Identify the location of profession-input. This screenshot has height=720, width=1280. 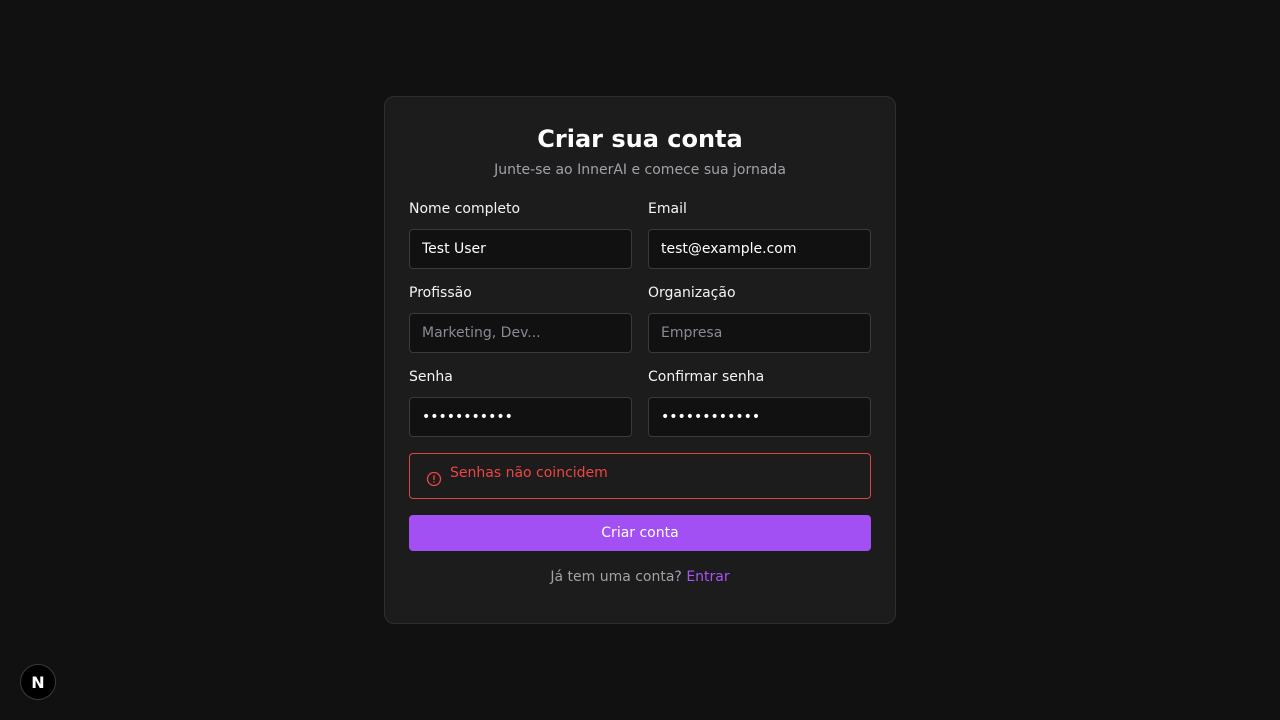
(520, 333).